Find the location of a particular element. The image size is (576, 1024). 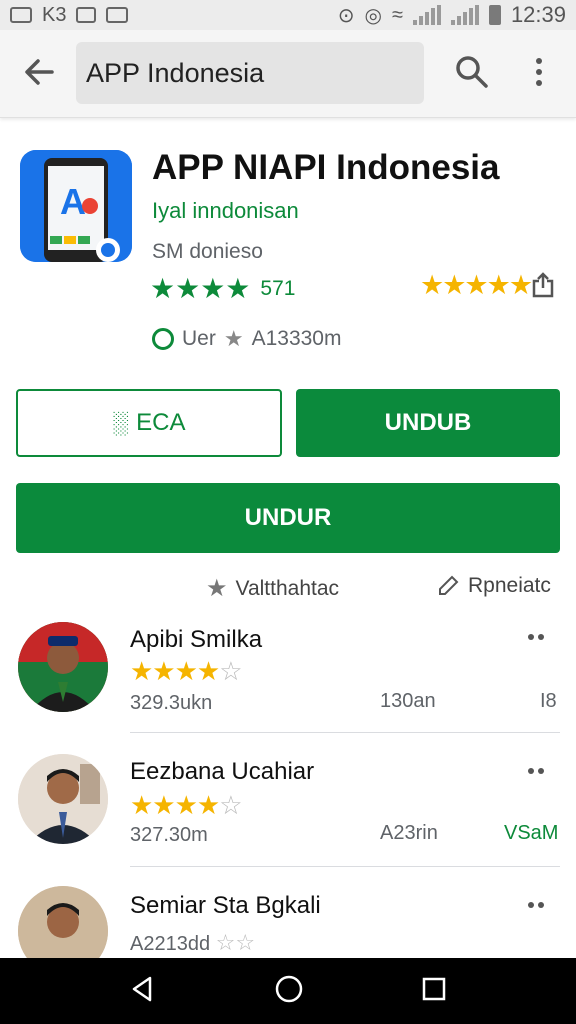

list-item-name: Eezbana Ucahiar is located at coordinates (222, 771).